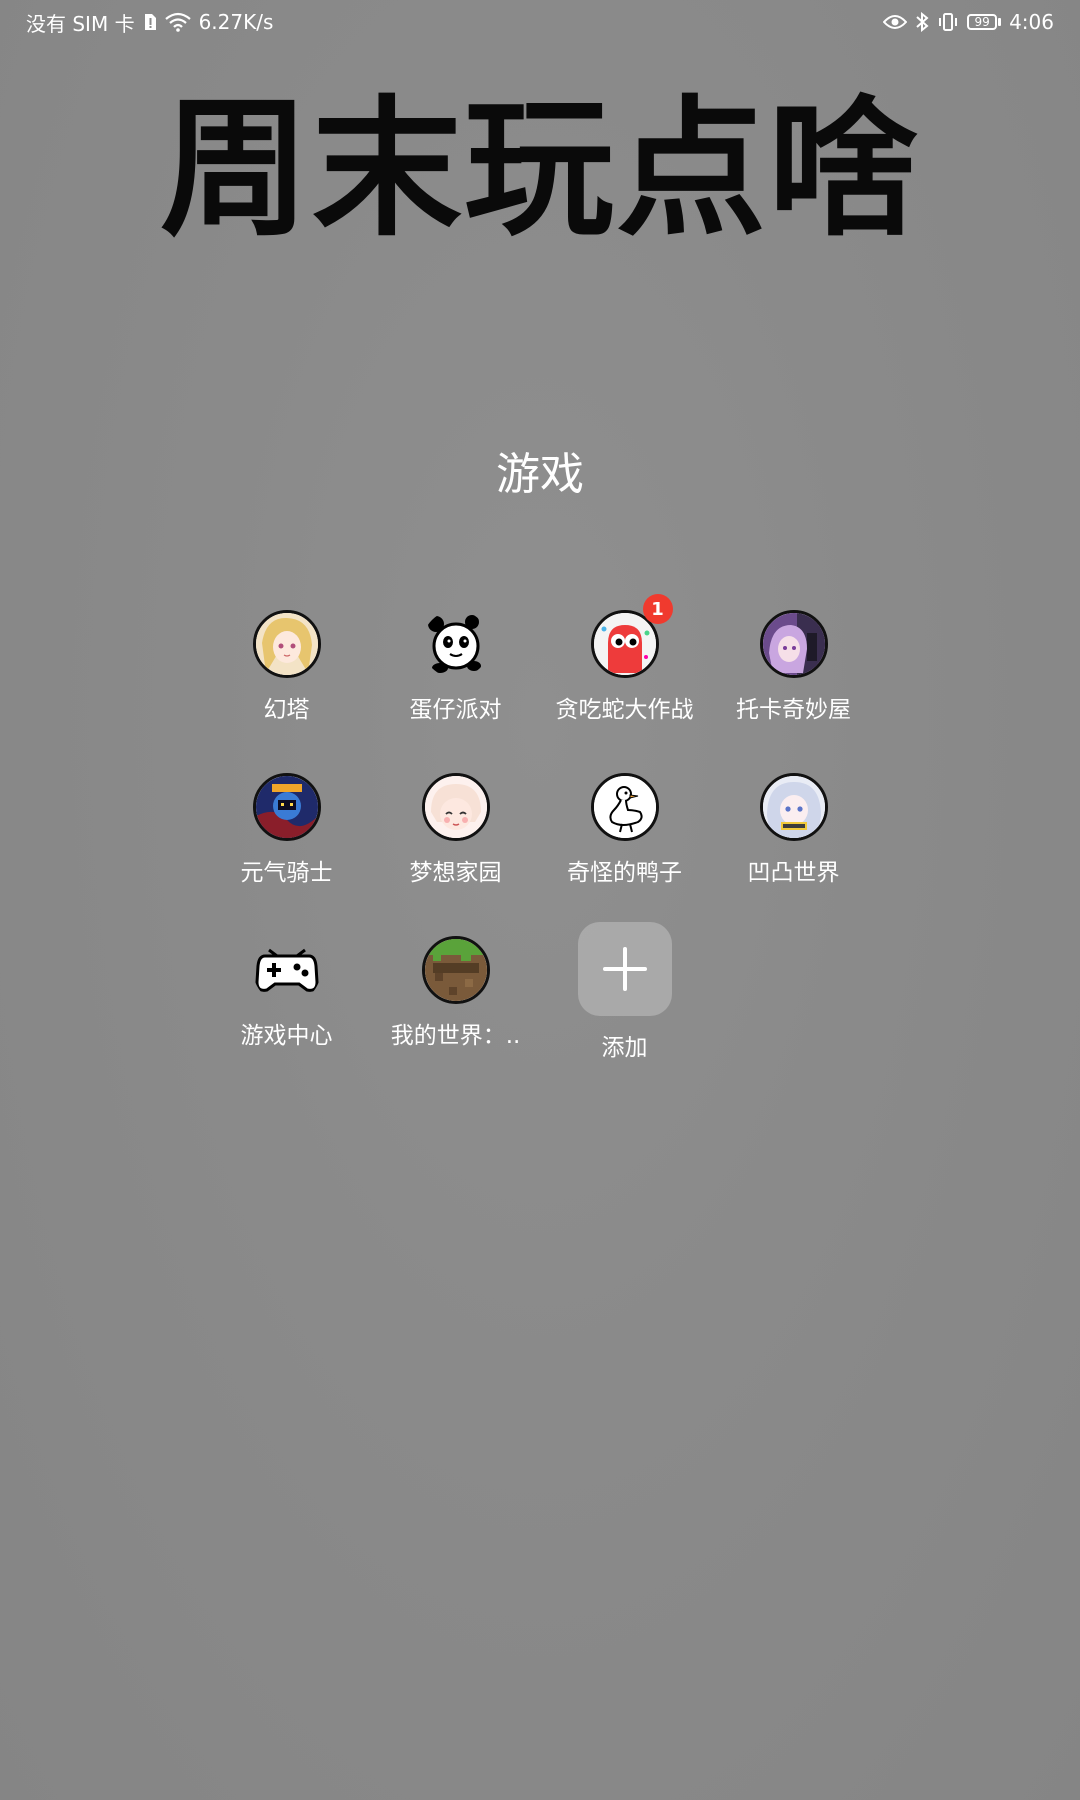 This screenshot has height=1800, width=1080. Describe the element at coordinates (286, 873) in the screenshot. I see `app-label: 元气骑士` at that location.